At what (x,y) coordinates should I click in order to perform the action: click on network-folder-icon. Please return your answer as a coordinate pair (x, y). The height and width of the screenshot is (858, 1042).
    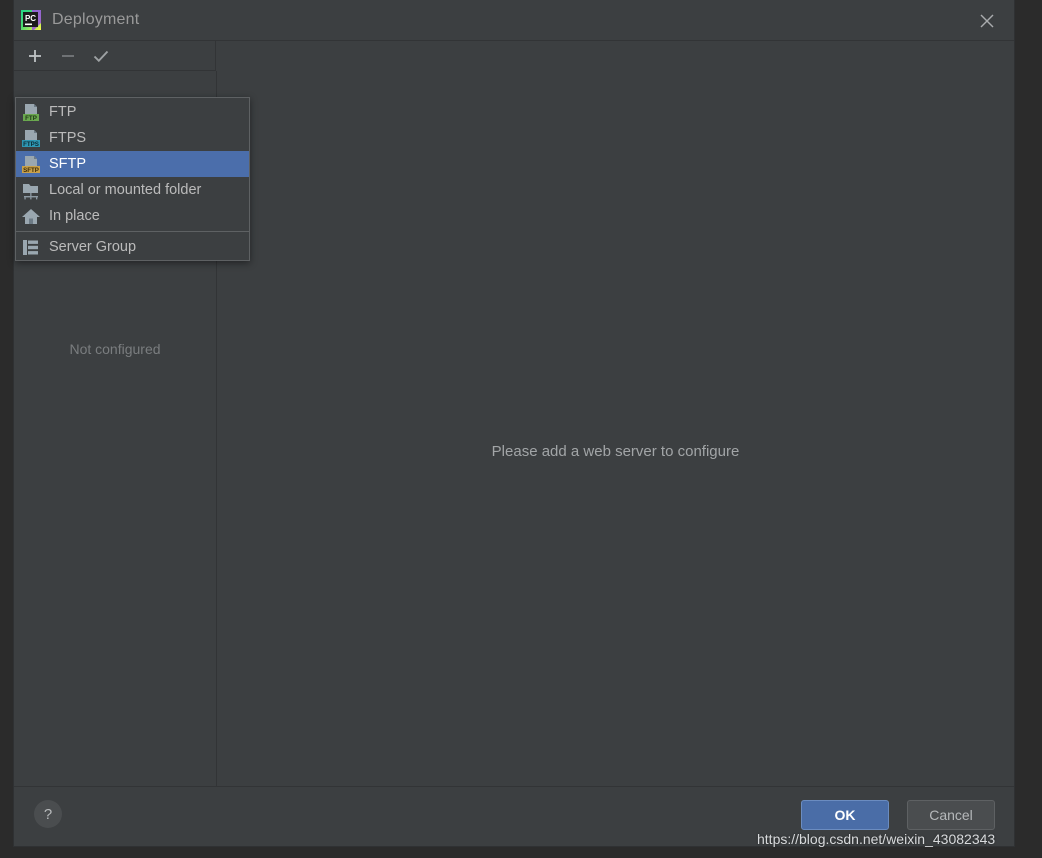
    Looking at the image, I should click on (31, 190).